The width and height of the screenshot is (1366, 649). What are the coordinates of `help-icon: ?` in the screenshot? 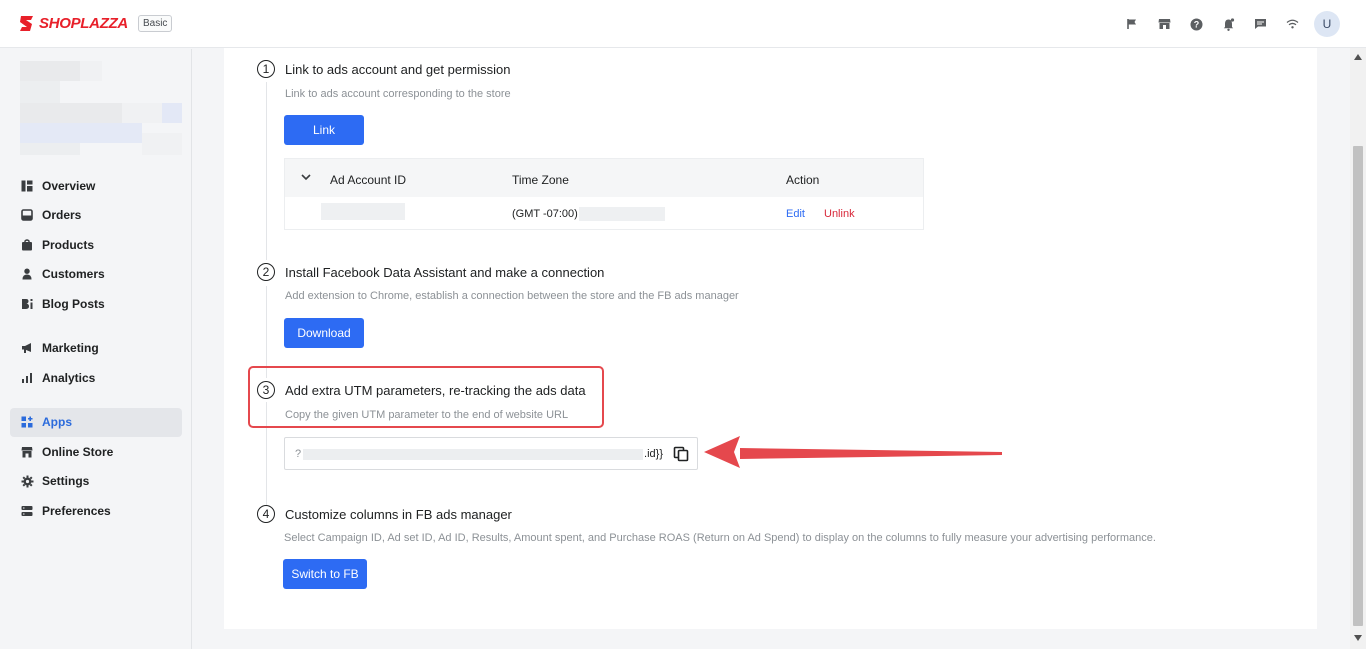 It's located at (1196, 24).